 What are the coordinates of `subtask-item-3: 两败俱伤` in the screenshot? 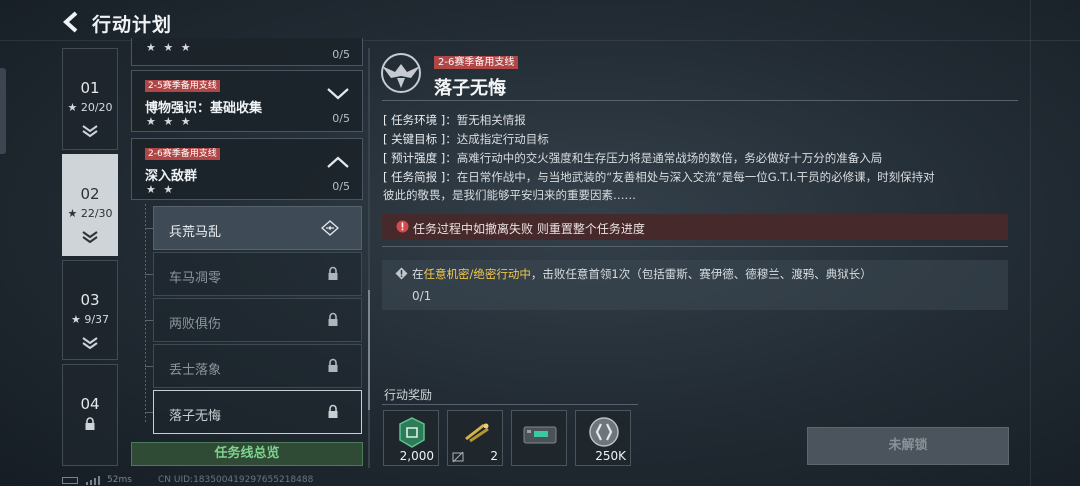 It's located at (257, 320).